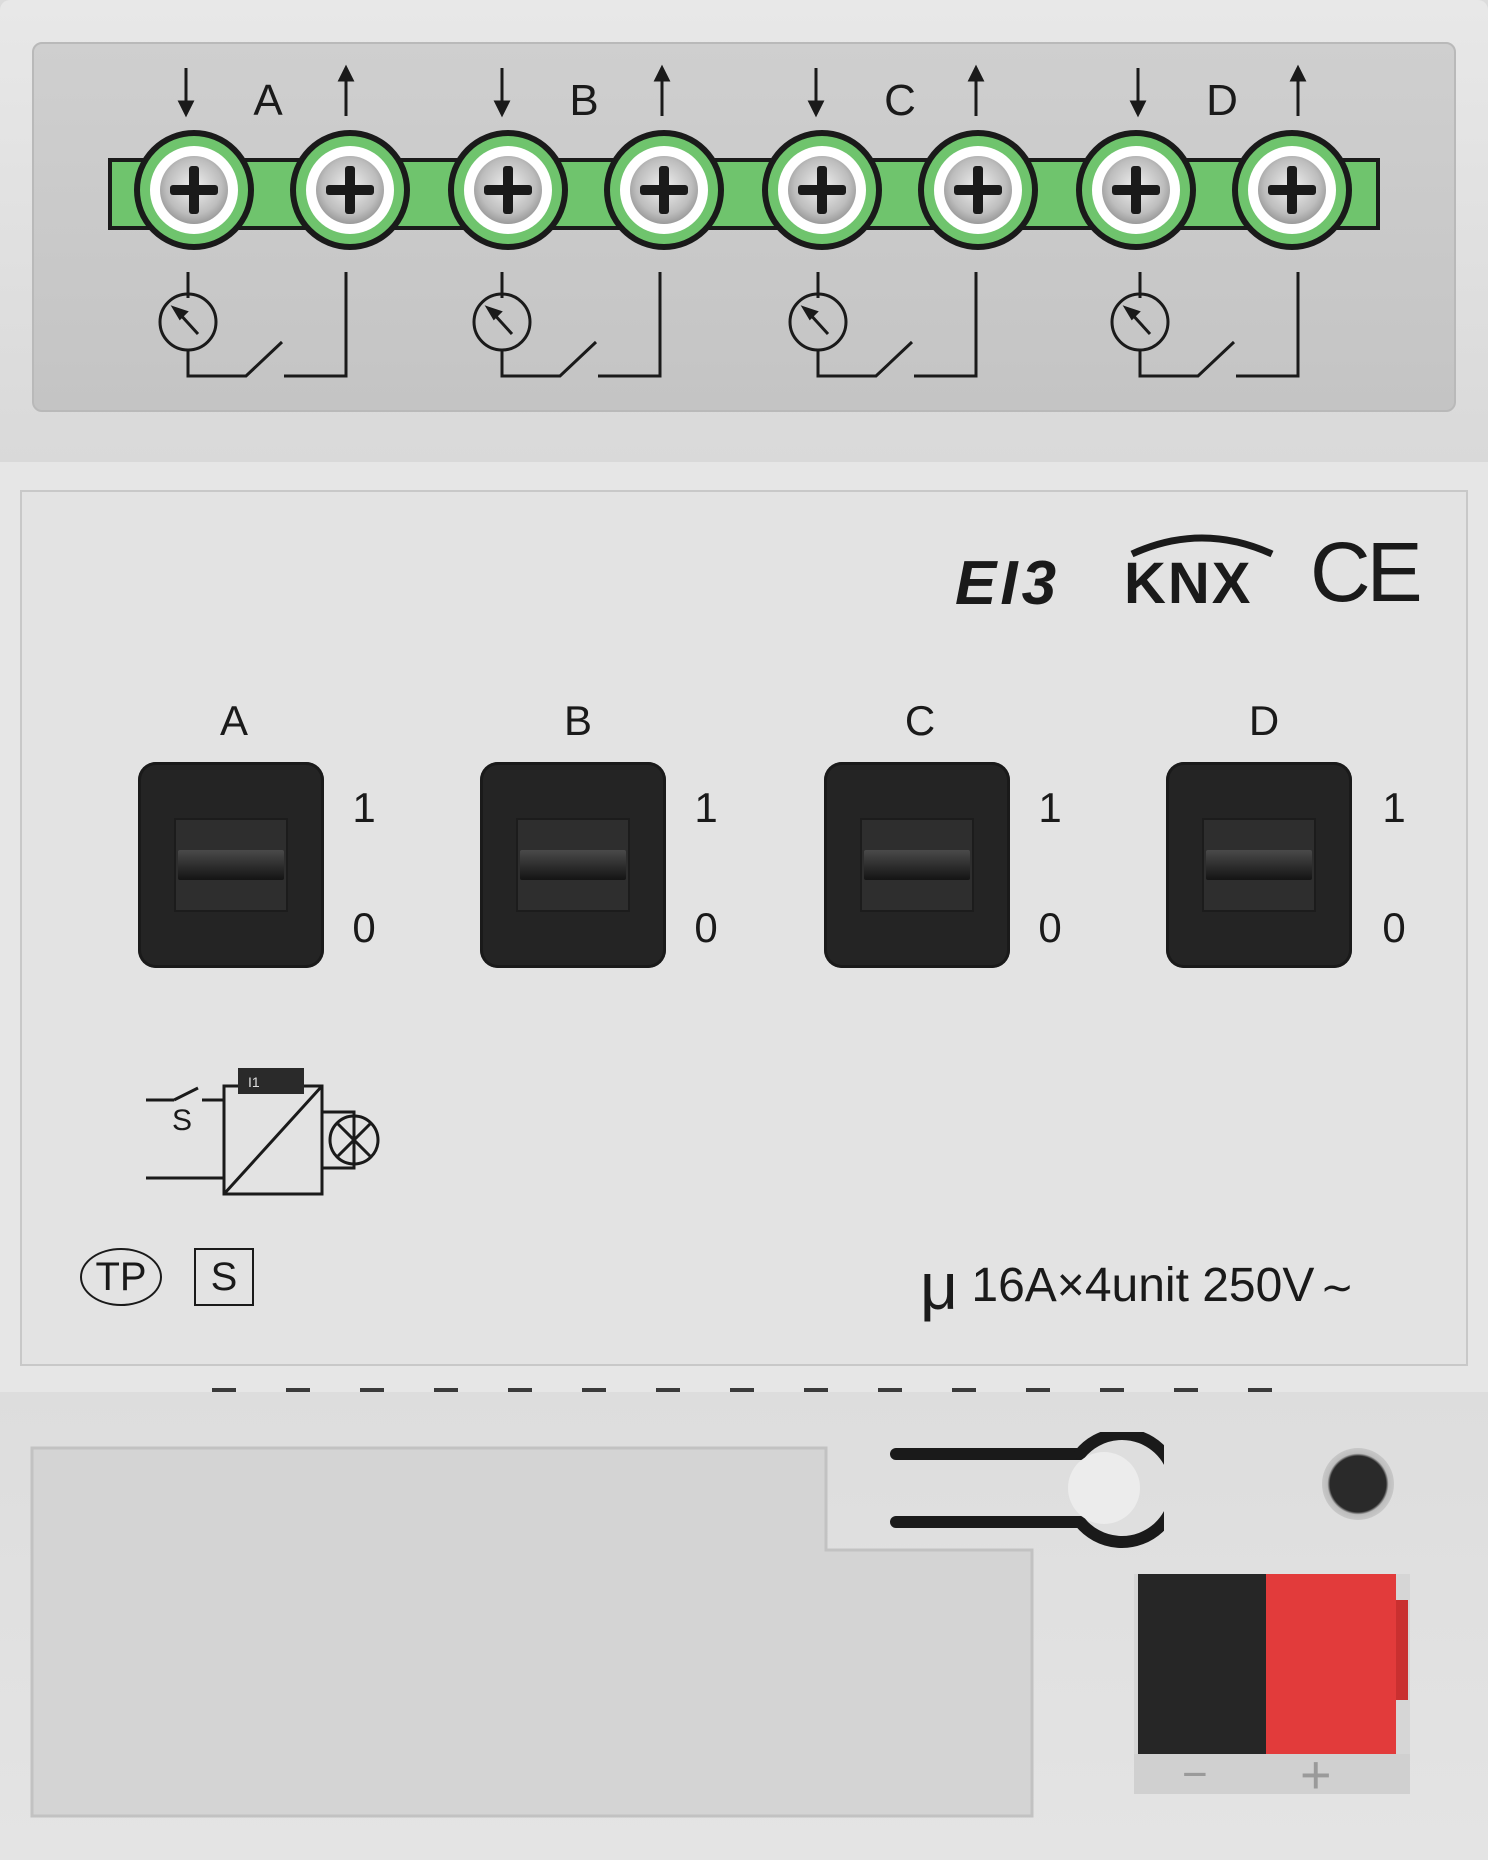 The width and height of the screenshot is (1488, 1860). What do you see at coordinates (233, 720) in the screenshot?
I see `channel-label-a: A` at bounding box center [233, 720].